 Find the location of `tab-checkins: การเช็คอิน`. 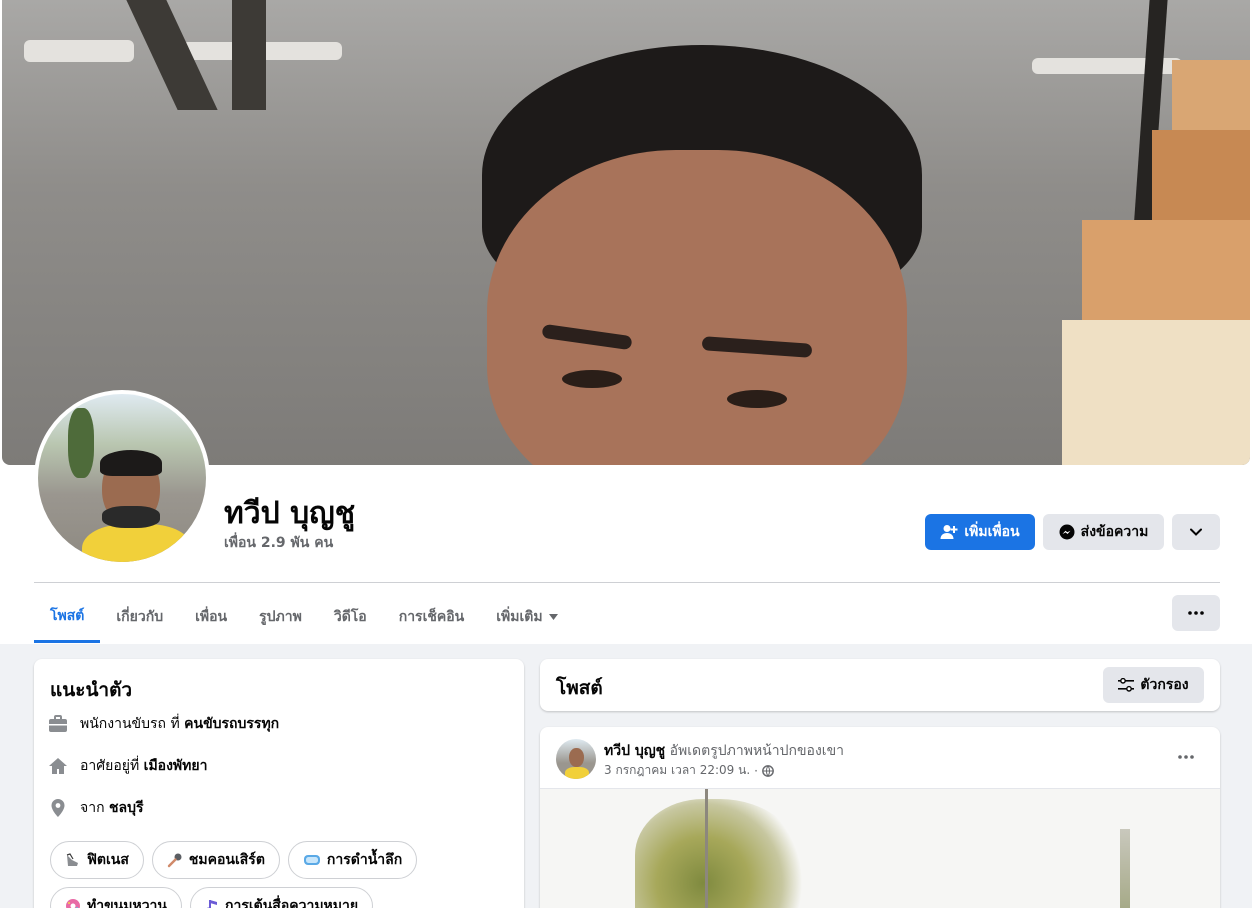

tab-checkins: การเช็คอิน is located at coordinates (432, 617).